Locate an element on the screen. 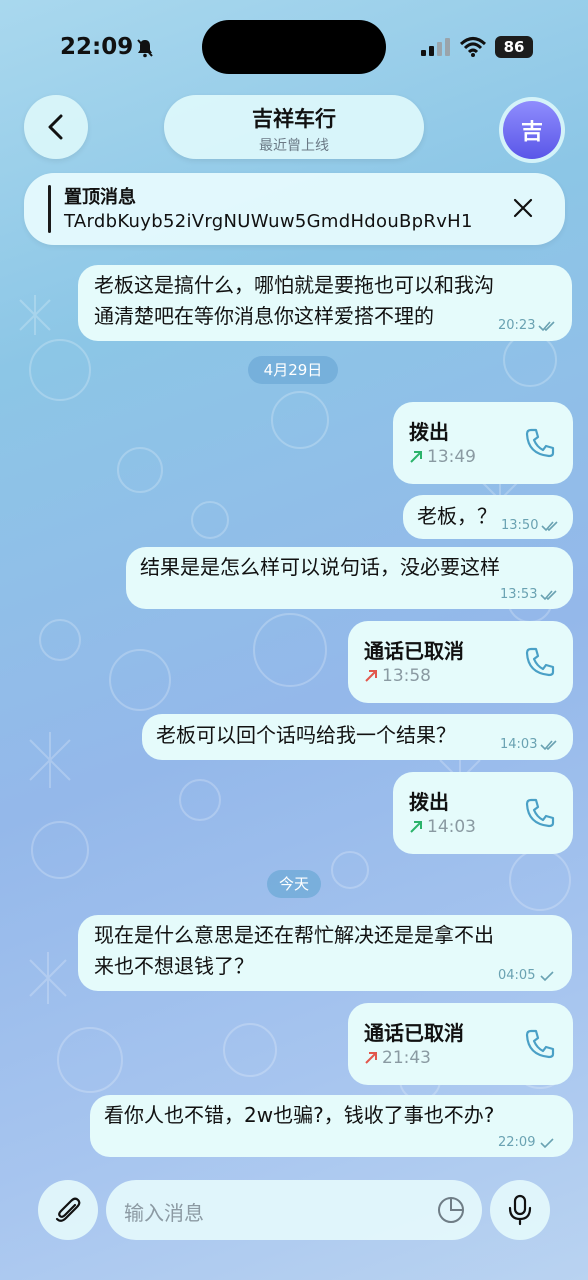 This screenshot has height=1280, width=588. message-meta: 13:50 is located at coordinates (530, 525).